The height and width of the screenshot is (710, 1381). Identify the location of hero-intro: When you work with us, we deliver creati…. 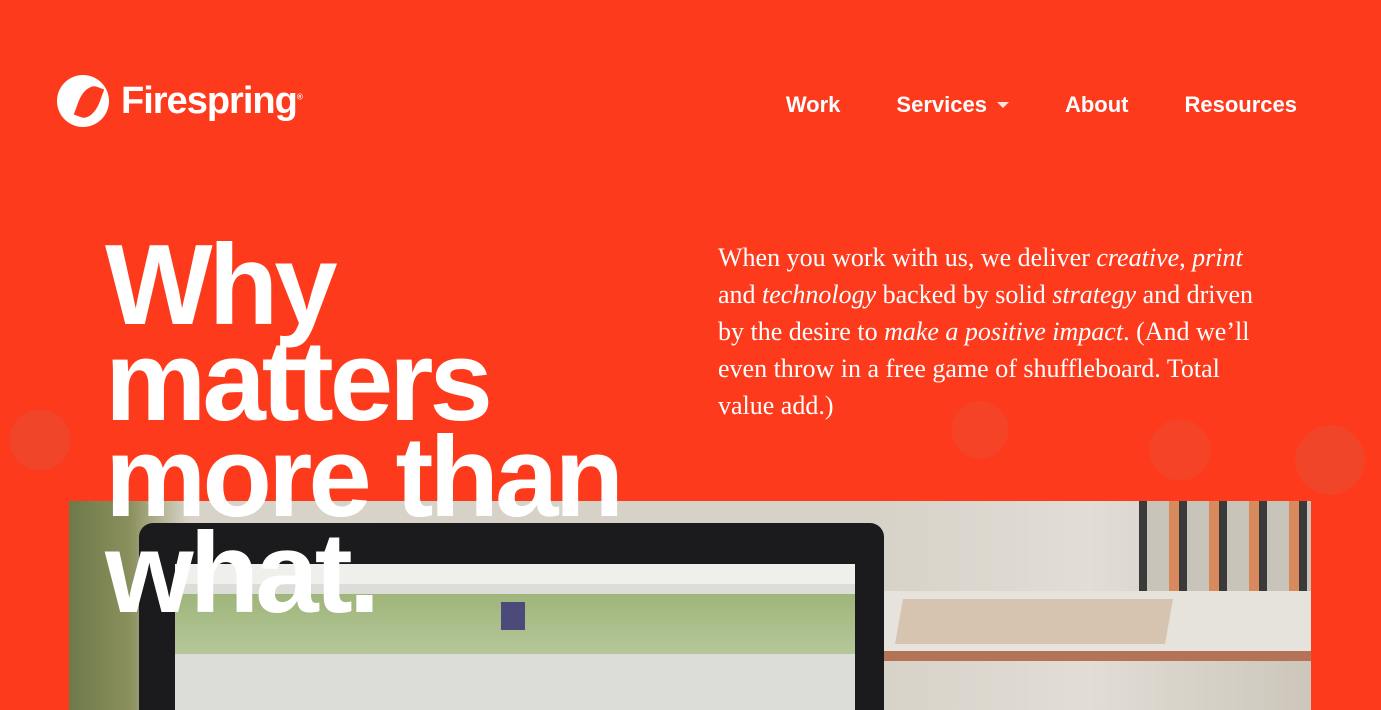
(986, 331).